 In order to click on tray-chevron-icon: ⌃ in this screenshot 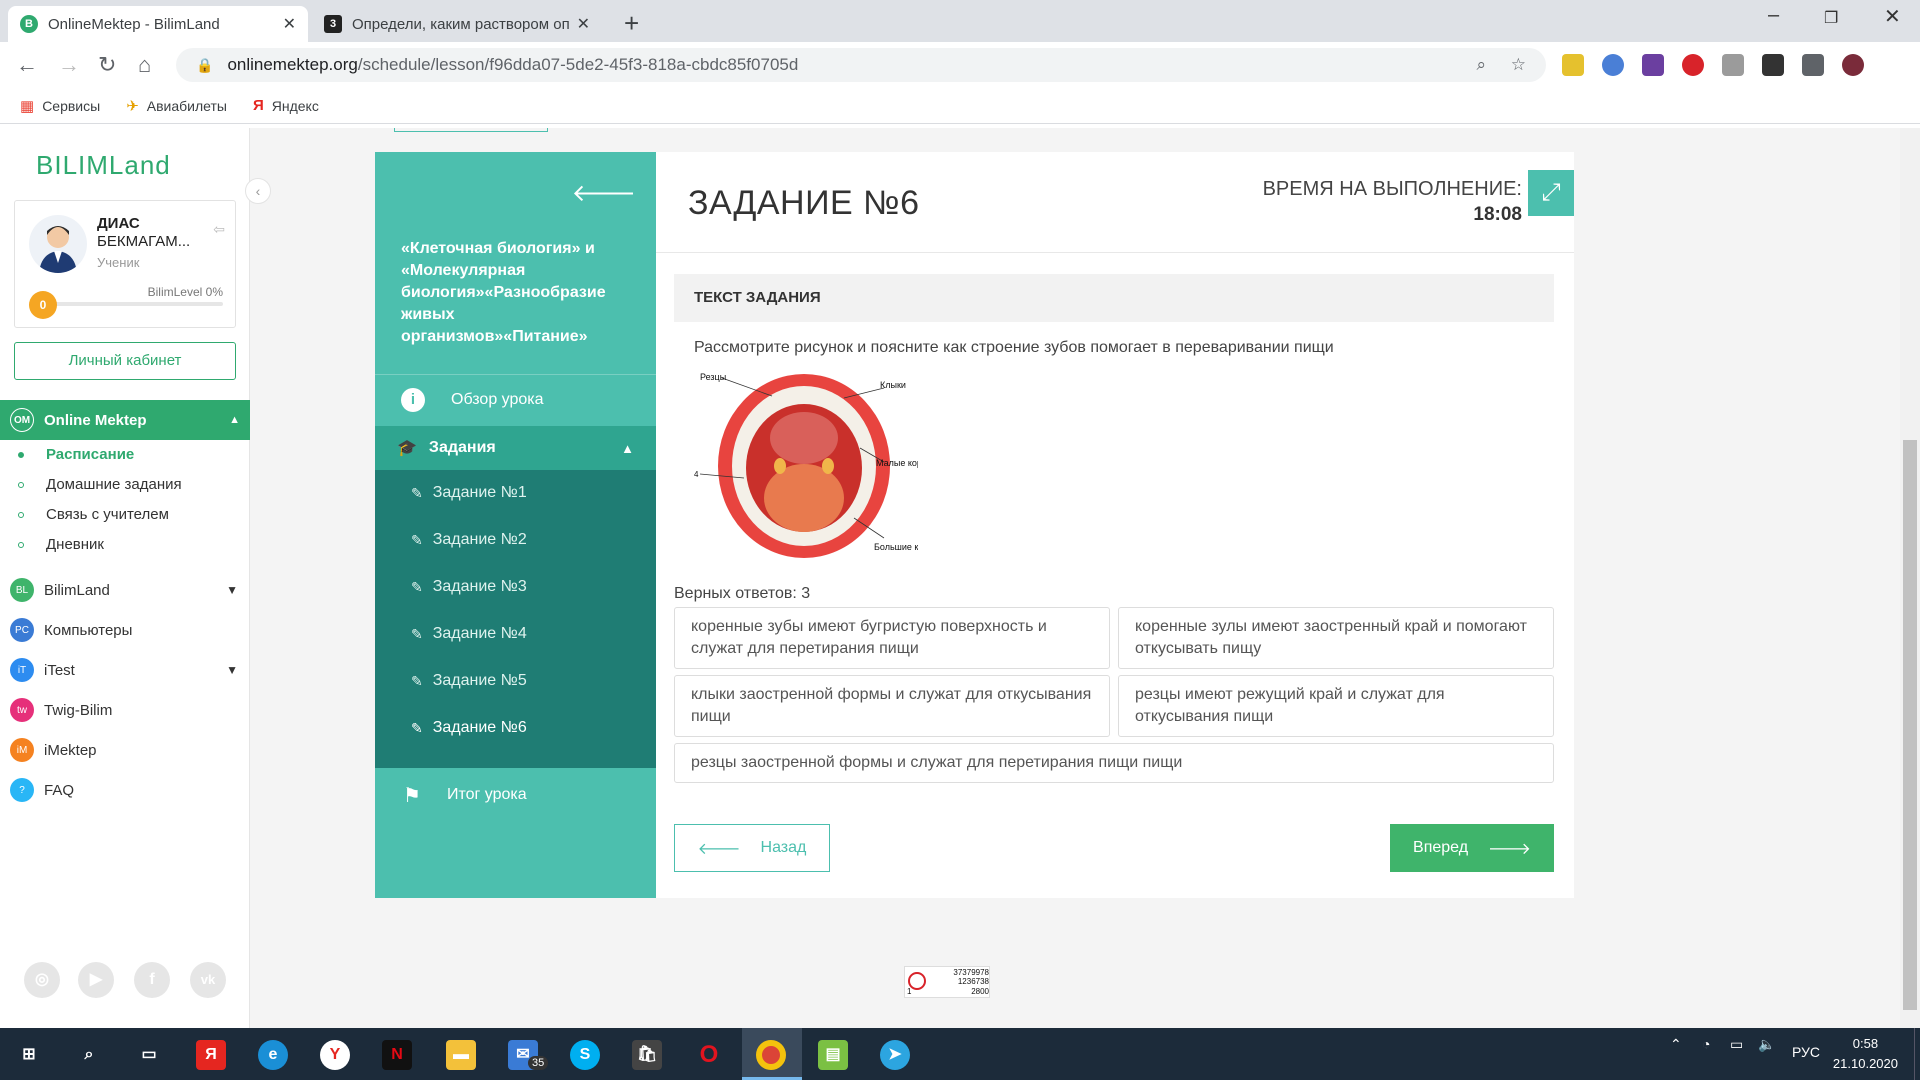, I will do `click(1676, 1044)`.